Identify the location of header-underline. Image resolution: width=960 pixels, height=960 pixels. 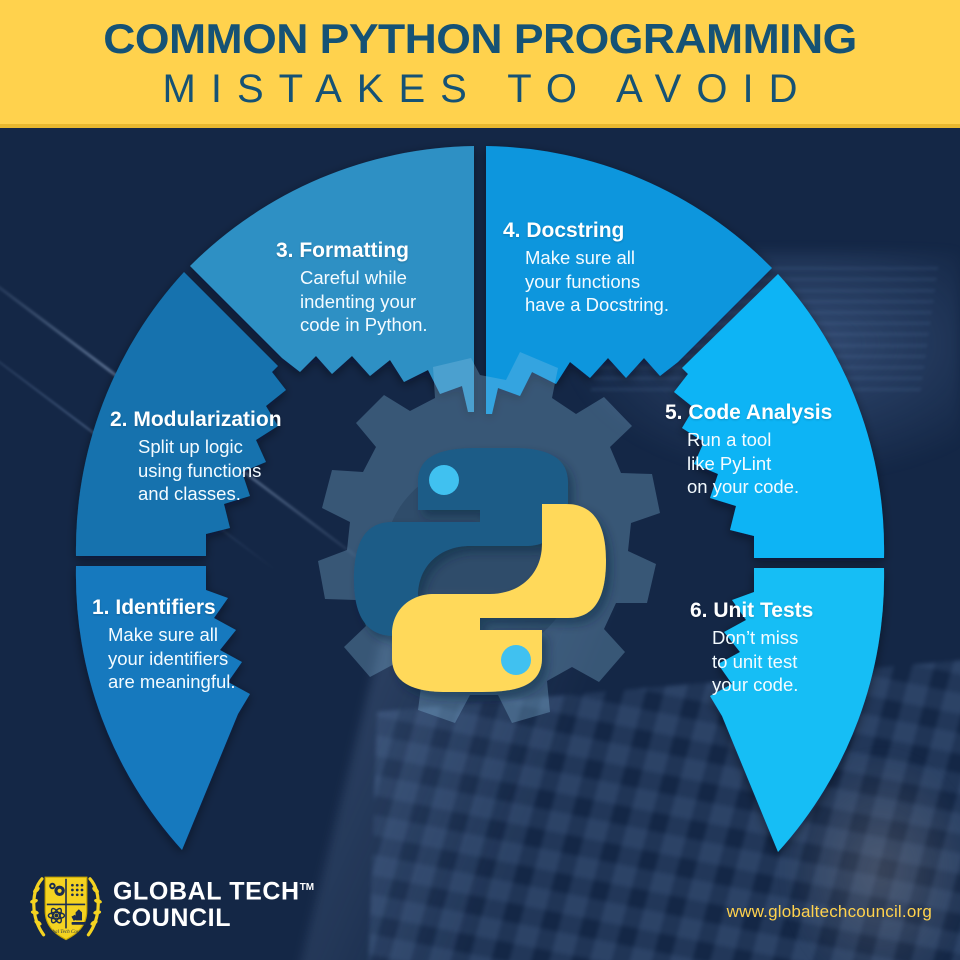
(480, 126).